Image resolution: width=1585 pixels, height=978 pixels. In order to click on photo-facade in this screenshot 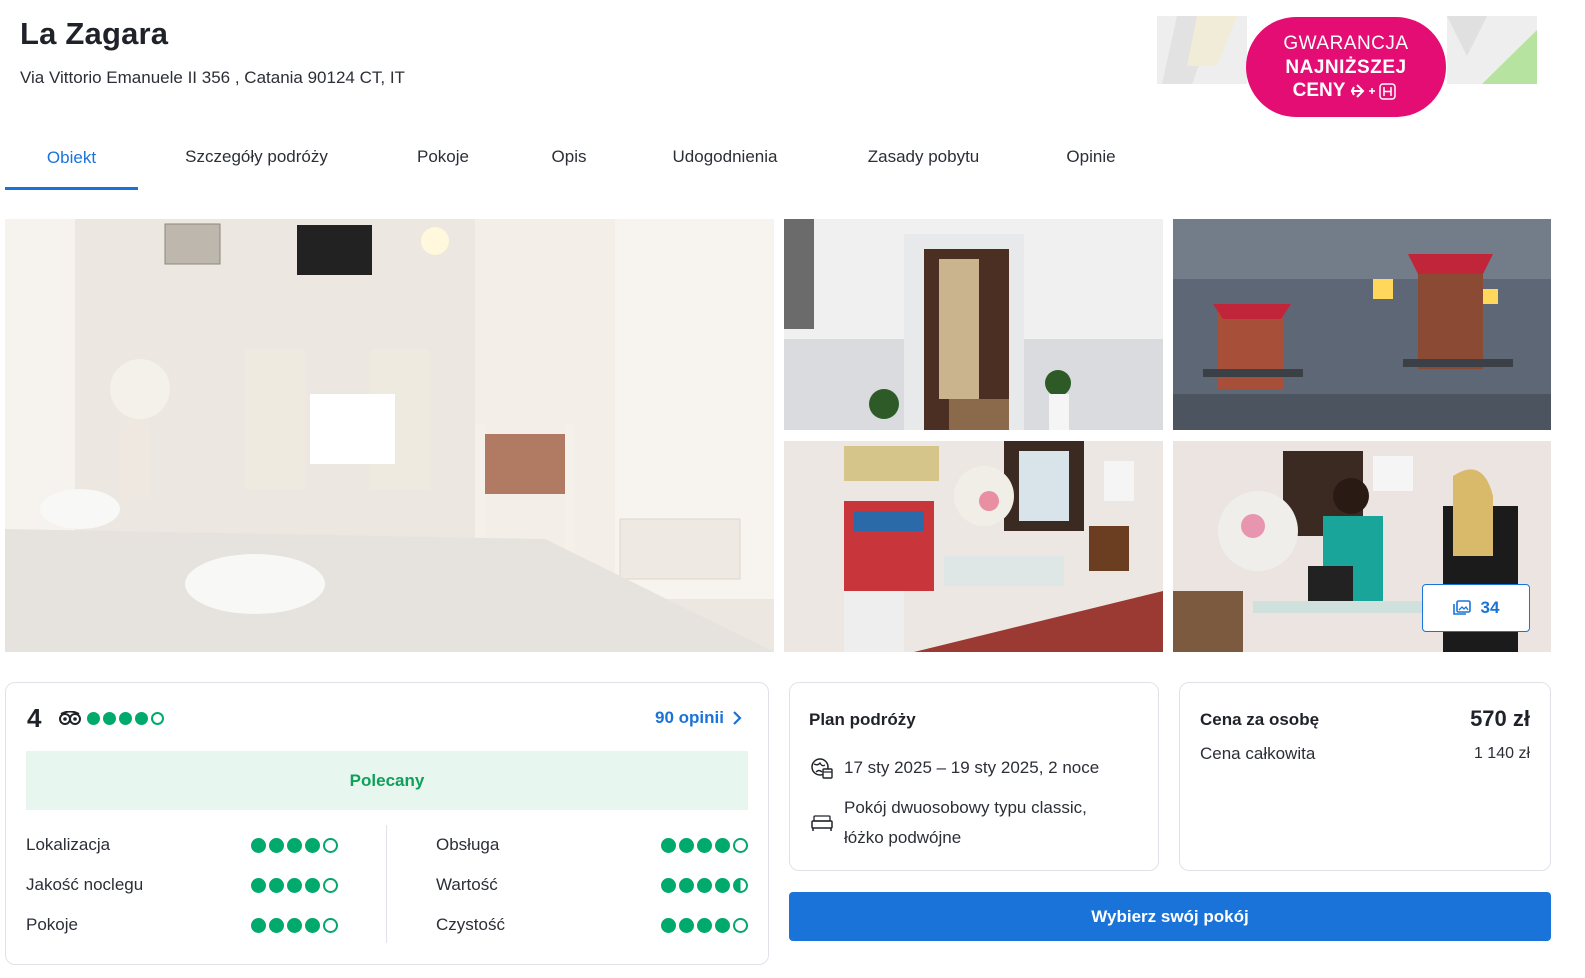, I will do `click(1362, 324)`.